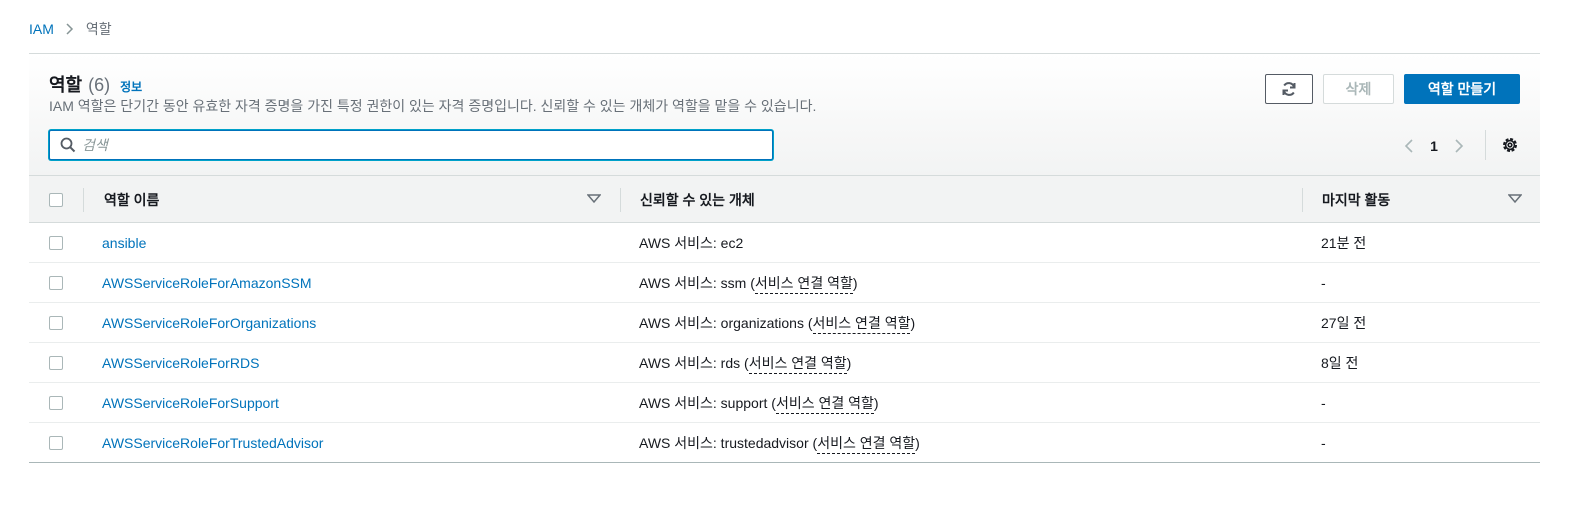 This screenshot has width=1577, height=520. Describe the element at coordinates (745, 363) in the screenshot. I see `trusted-entity-cell: AWS 서비스: rds (서비스 연결 역할)` at that location.